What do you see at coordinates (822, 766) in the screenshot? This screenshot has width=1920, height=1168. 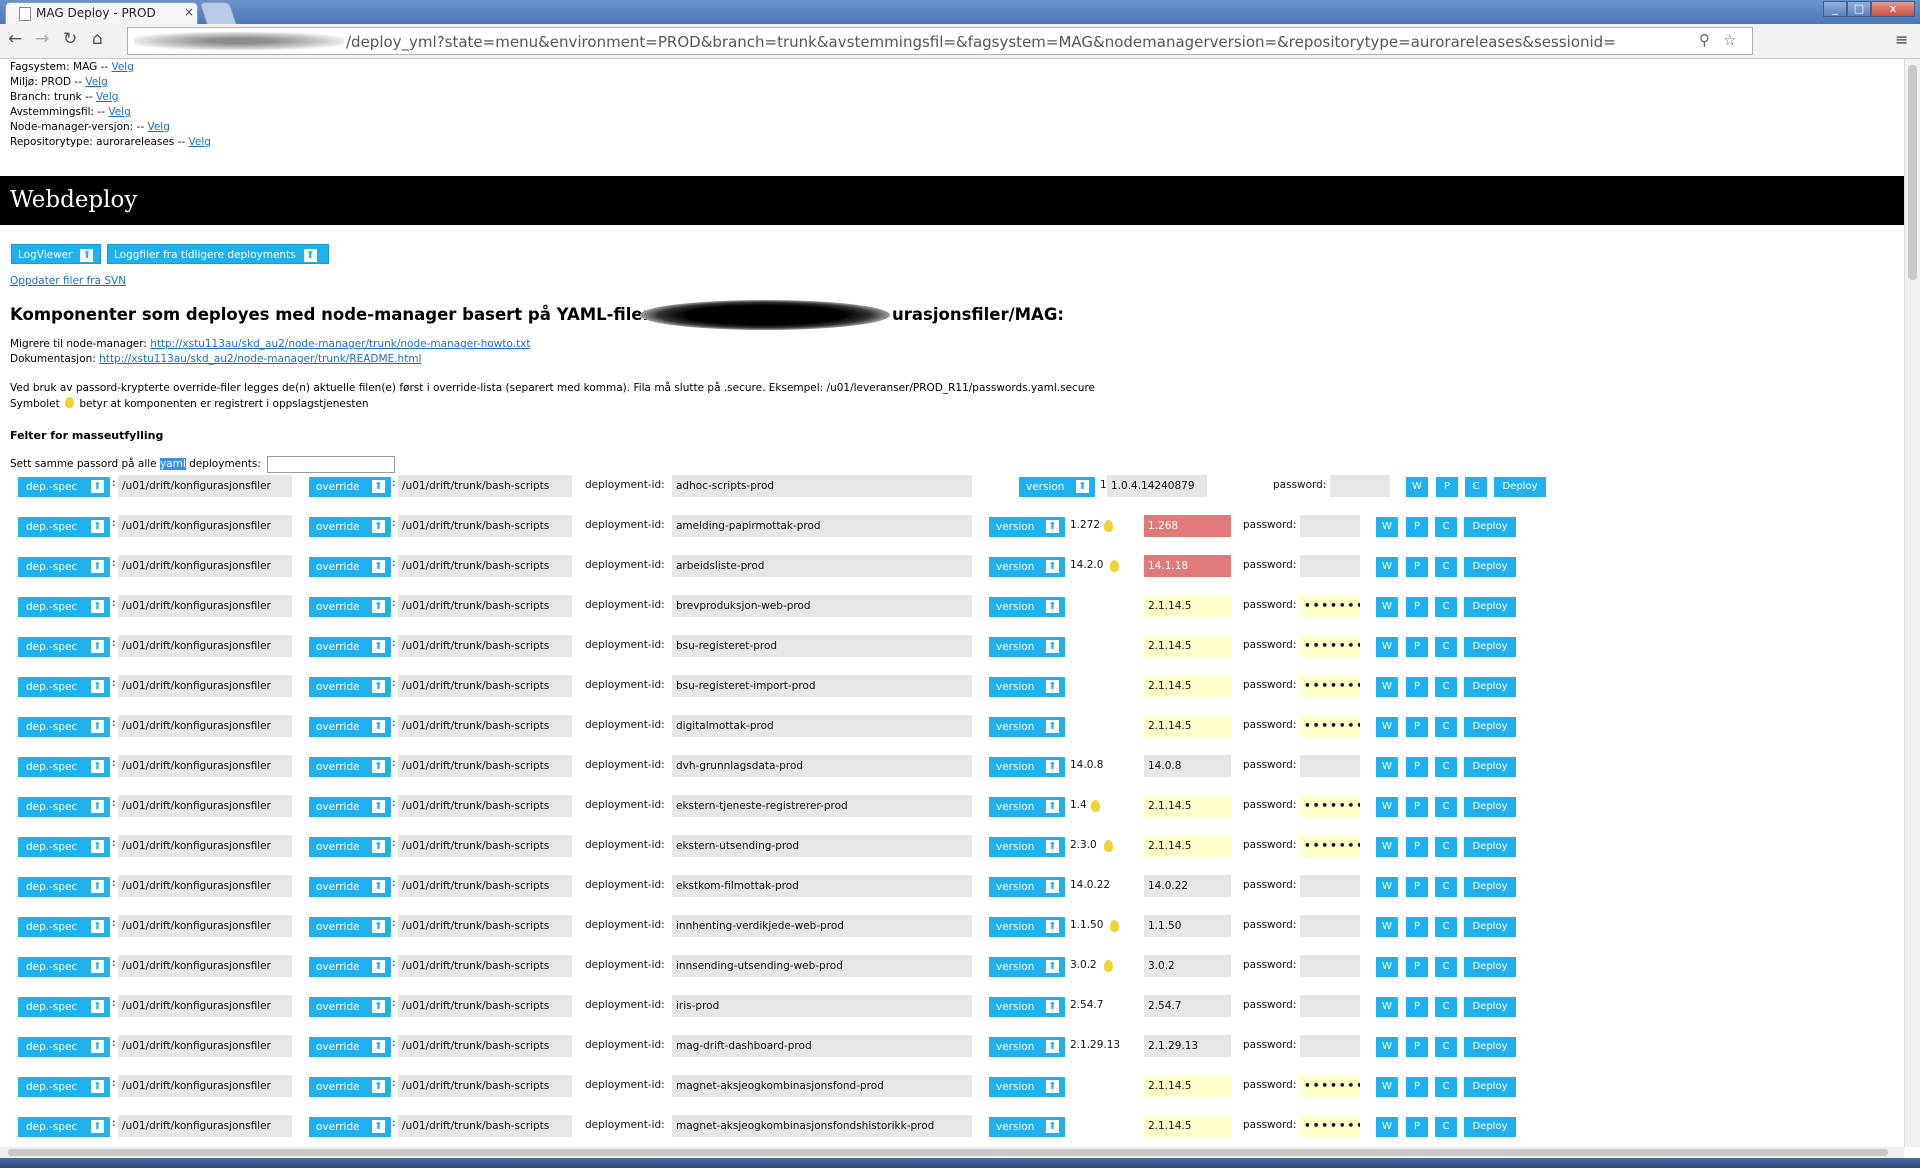 I see `deployment-id-field: dvh-grunnlagsdata-prod` at bounding box center [822, 766].